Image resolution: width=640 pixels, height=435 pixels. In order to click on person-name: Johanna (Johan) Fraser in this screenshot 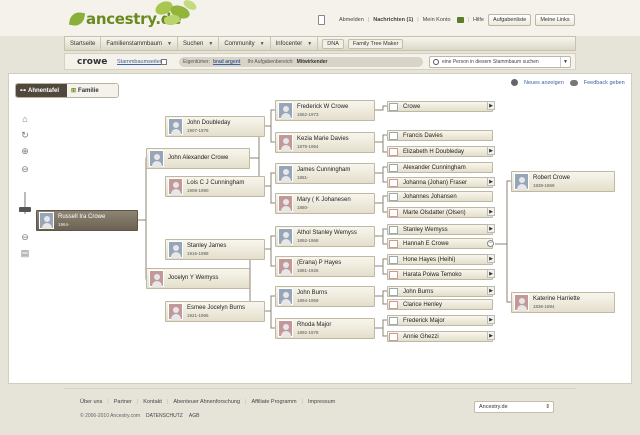, I will do `click(435, 182)`.